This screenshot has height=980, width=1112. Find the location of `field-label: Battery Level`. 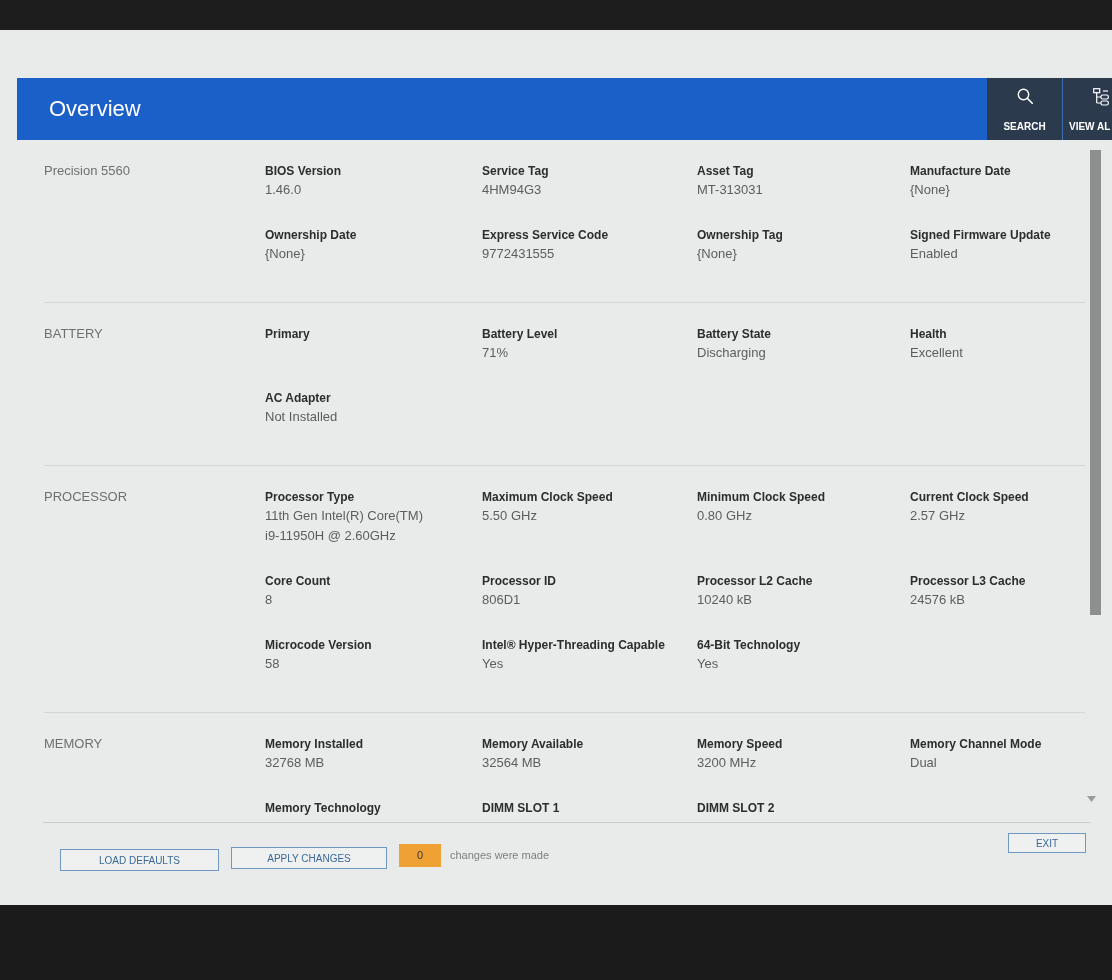

field-label: Battery Level is located at coordinates (520, 334).